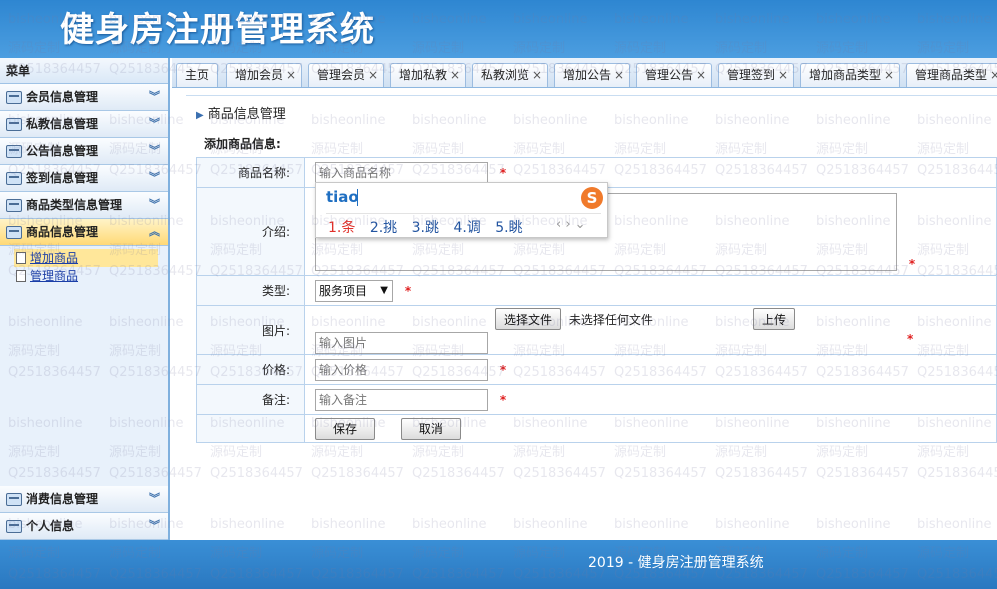  I want to click on remark-input, so click(401, 399).